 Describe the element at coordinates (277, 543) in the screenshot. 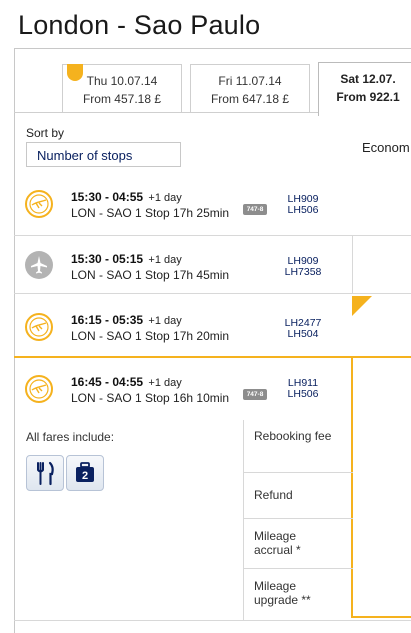

I see `feature-label: Mileage accrual *` at that location.